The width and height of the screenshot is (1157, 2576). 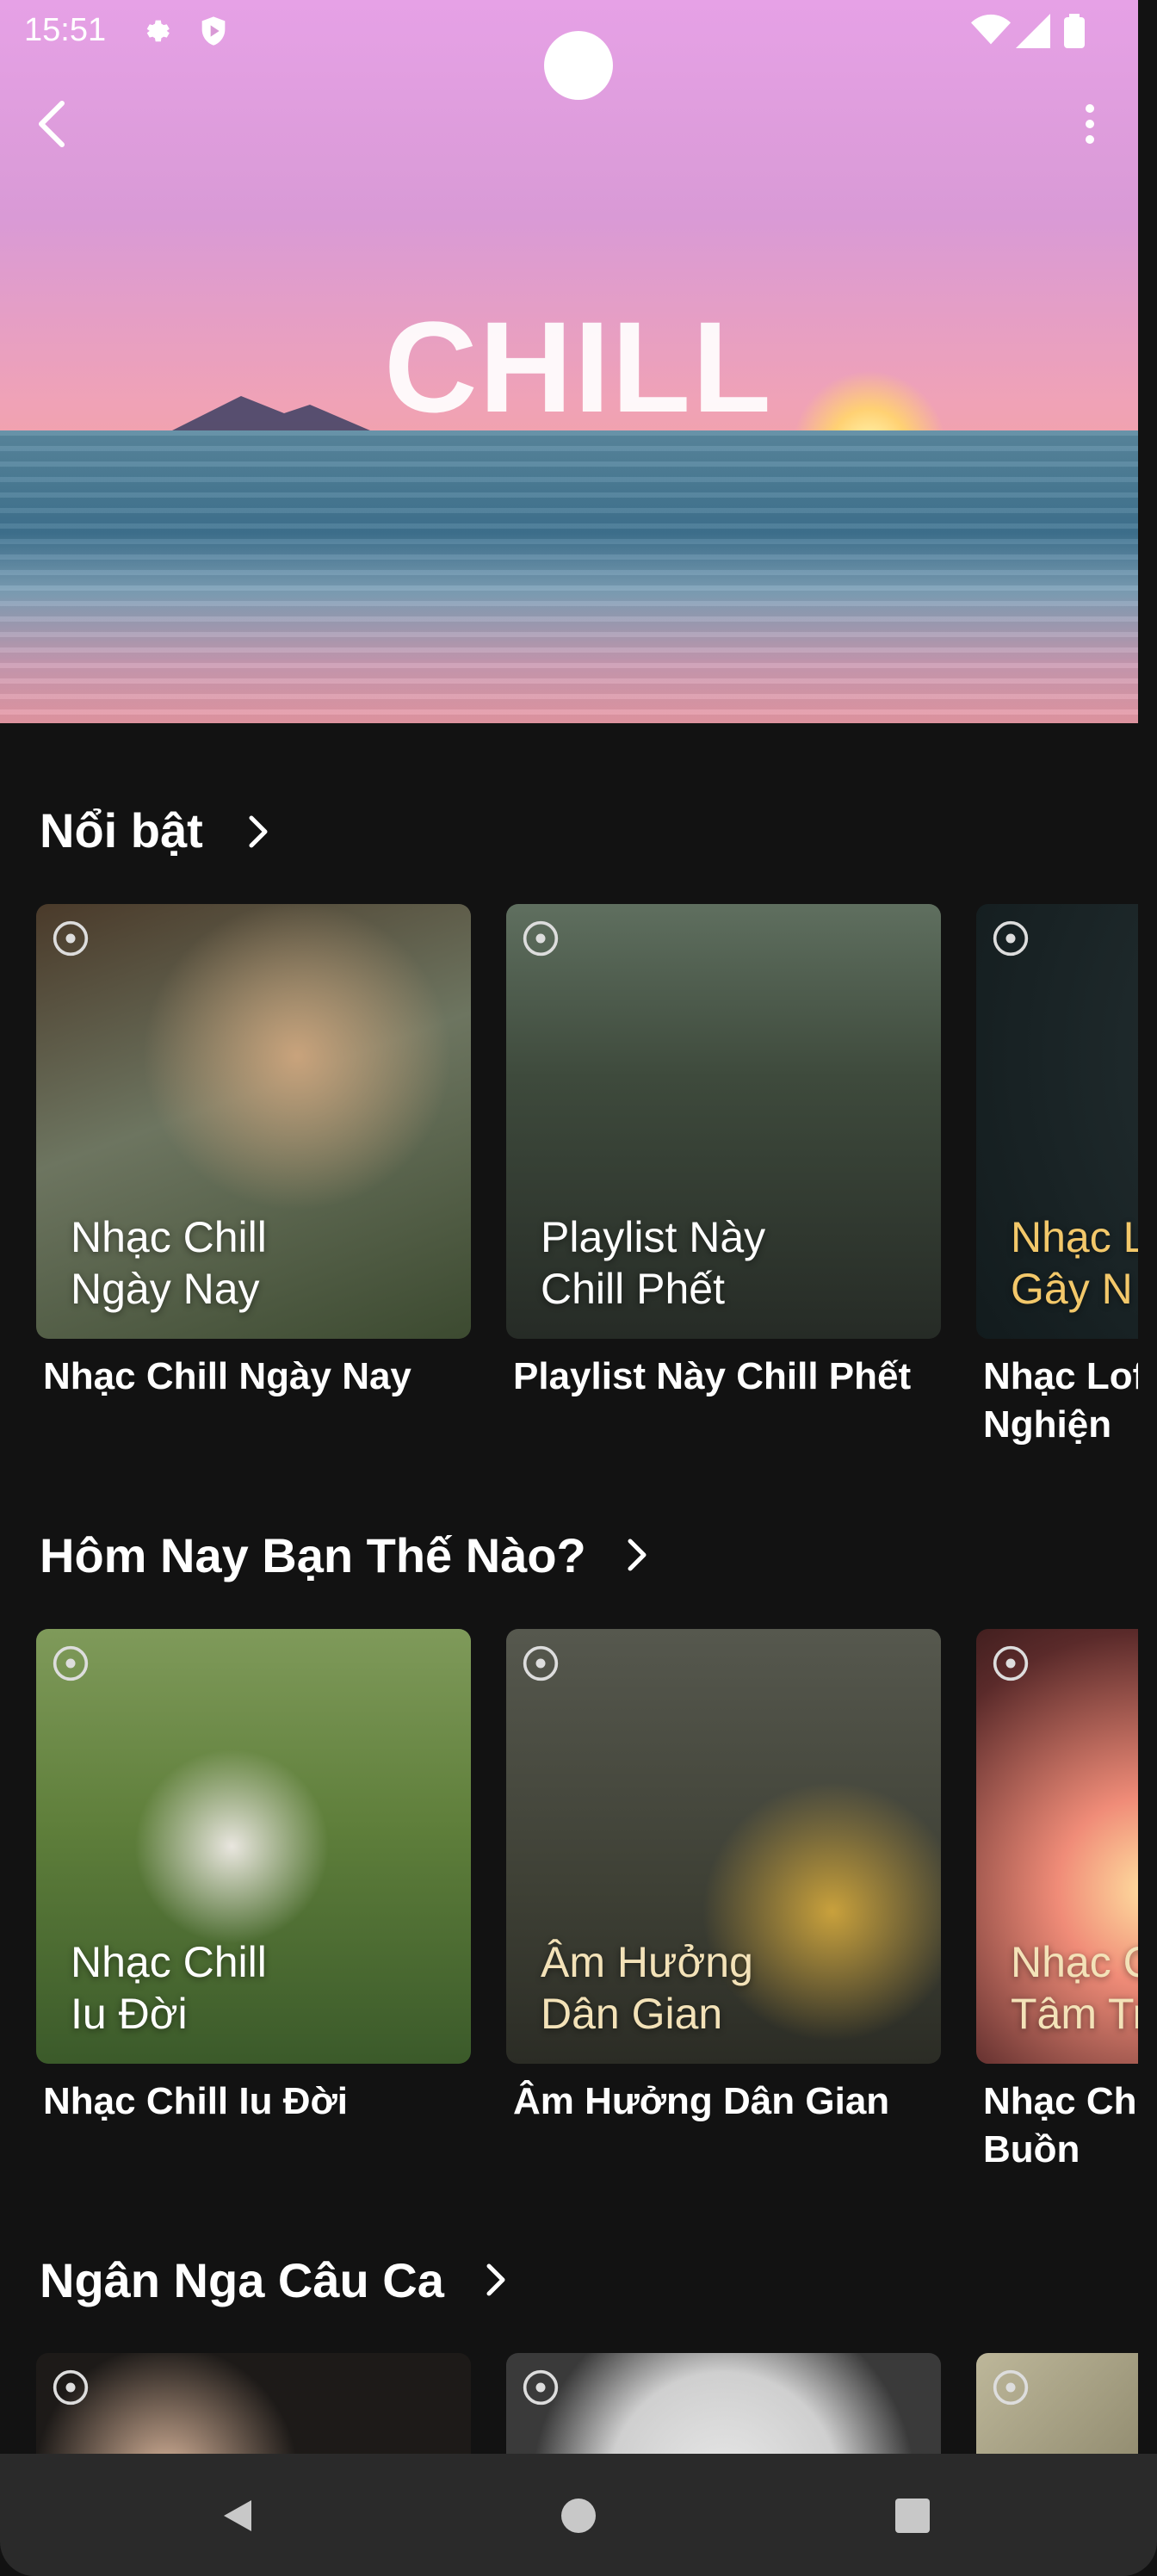 I want to click on more-options-button, so click(x=1089, y=124).